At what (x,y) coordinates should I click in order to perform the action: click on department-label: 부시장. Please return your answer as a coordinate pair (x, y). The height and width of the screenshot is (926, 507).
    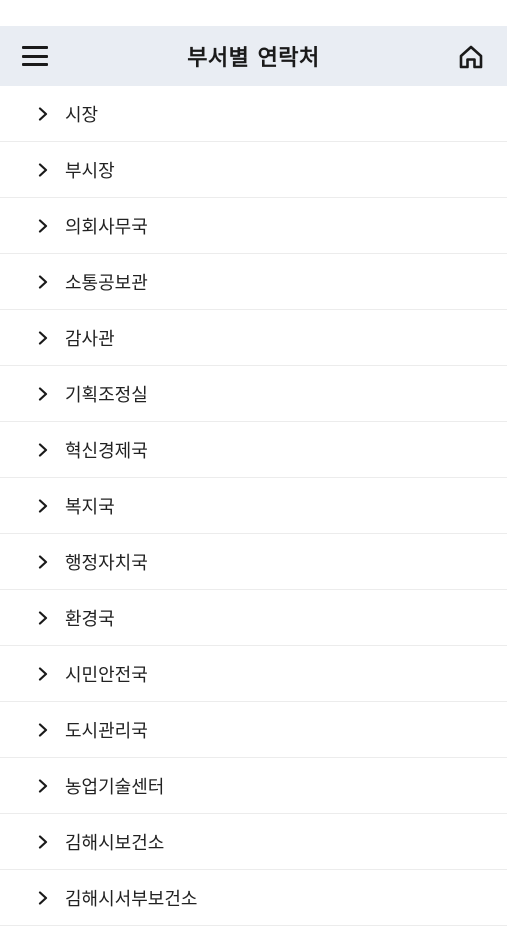
    Looking at the image, I should click on (90, 171).